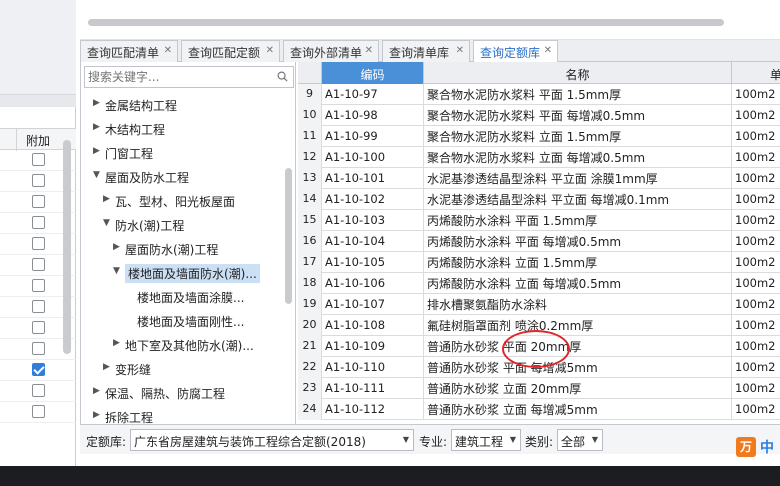  I want to click on tree-node-label: 门窗工程, so click(129, 154).